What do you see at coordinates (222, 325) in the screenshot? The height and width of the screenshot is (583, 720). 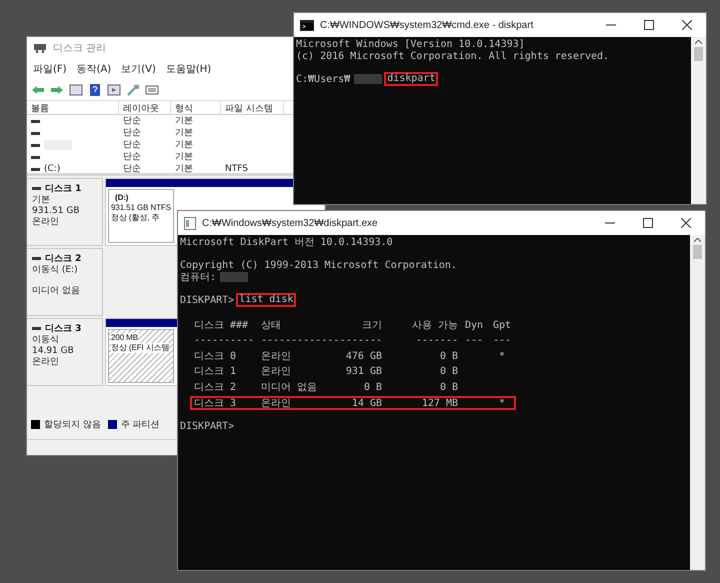 I see `column-header: 디스크 ###` at bounding box center [222, 325].